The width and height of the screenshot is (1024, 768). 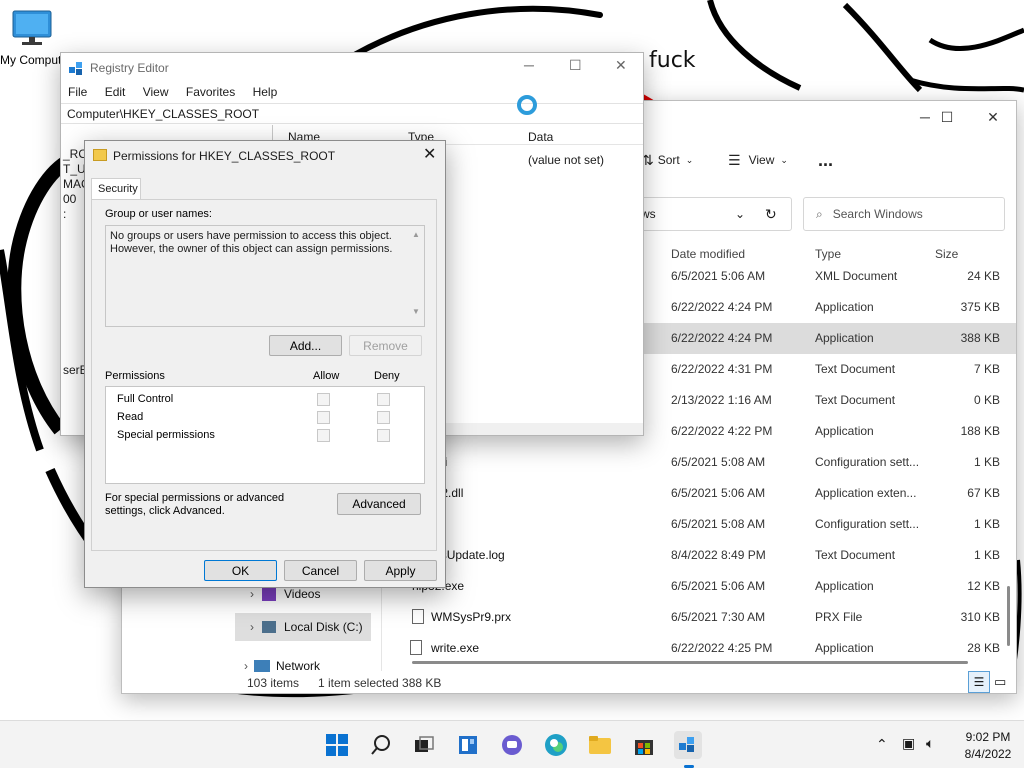 I want to click on folder-icon, so click(x=600, y=745).